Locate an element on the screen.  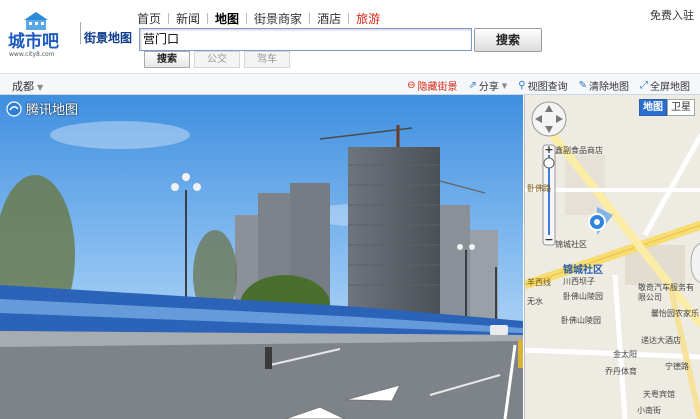
map-label: 锦城社区 is located at coordinates (571, 244).